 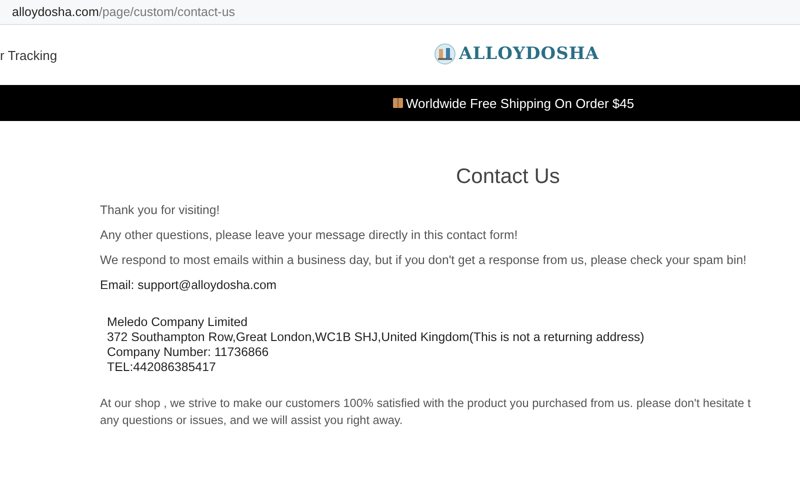 I want to click on url-path: /page/custom/contact-us, so click(x=167, y=12).